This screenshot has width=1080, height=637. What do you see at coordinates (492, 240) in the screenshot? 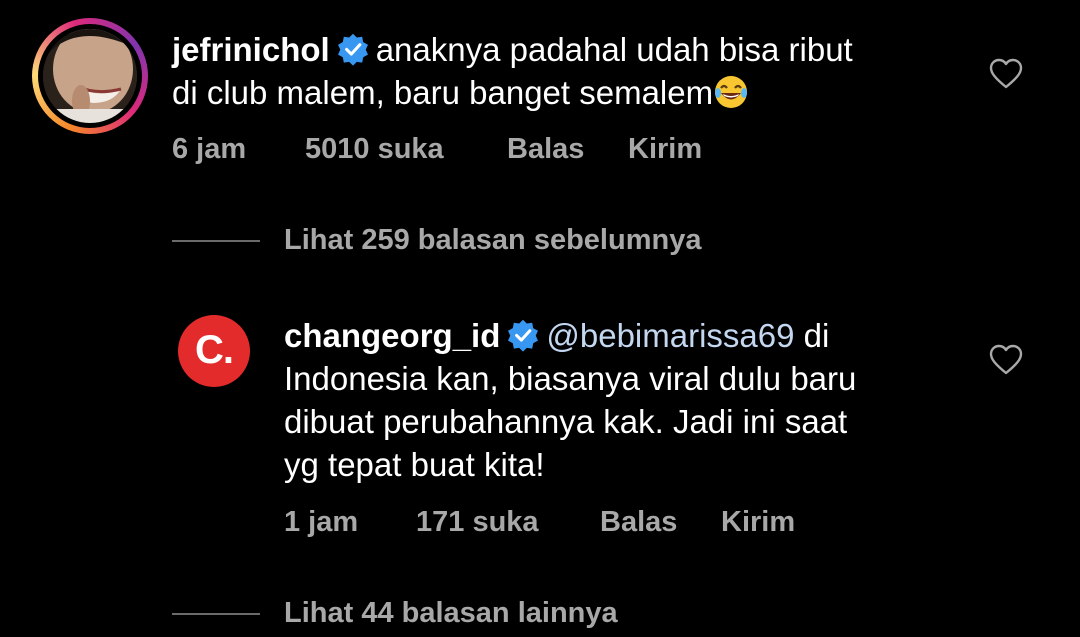
I see `view-replies-label: Lihat 259 balasan sebelumnya` at bounding box center [492, 240].